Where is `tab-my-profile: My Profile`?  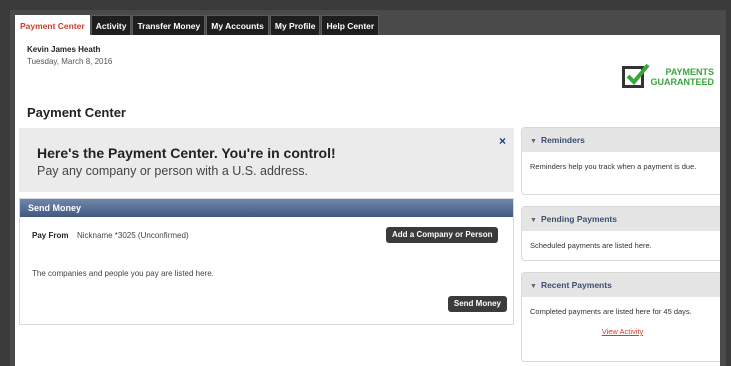
tab-my-profile: My Profile is located at coordinates (295, 25).